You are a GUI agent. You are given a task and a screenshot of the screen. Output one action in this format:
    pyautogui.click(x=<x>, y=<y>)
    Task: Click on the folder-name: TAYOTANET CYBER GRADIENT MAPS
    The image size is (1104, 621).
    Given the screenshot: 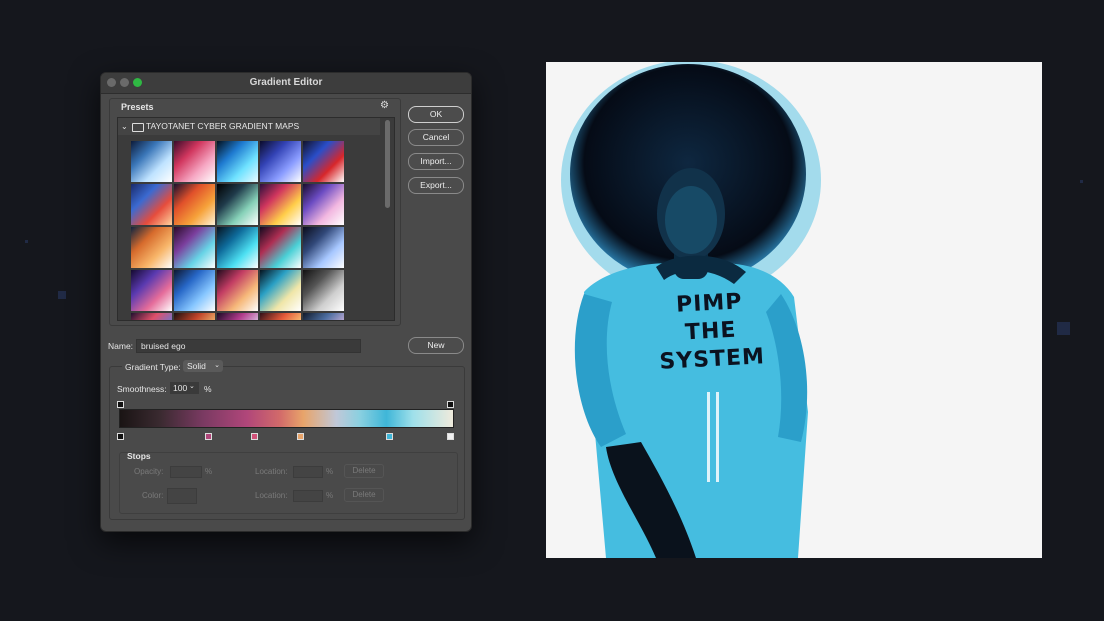 What is the action you would take?
    pyautogui.click(x=223, y=126)
    